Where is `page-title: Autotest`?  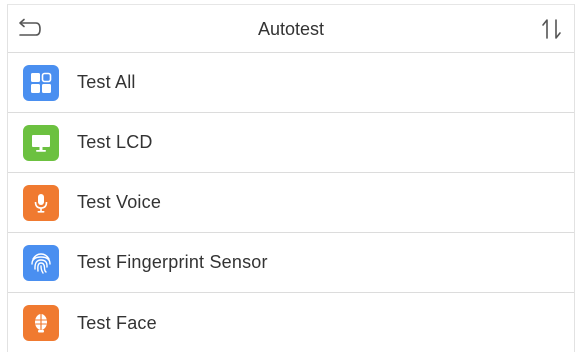 page-title: Autotest is located at coordinates (291, 29).